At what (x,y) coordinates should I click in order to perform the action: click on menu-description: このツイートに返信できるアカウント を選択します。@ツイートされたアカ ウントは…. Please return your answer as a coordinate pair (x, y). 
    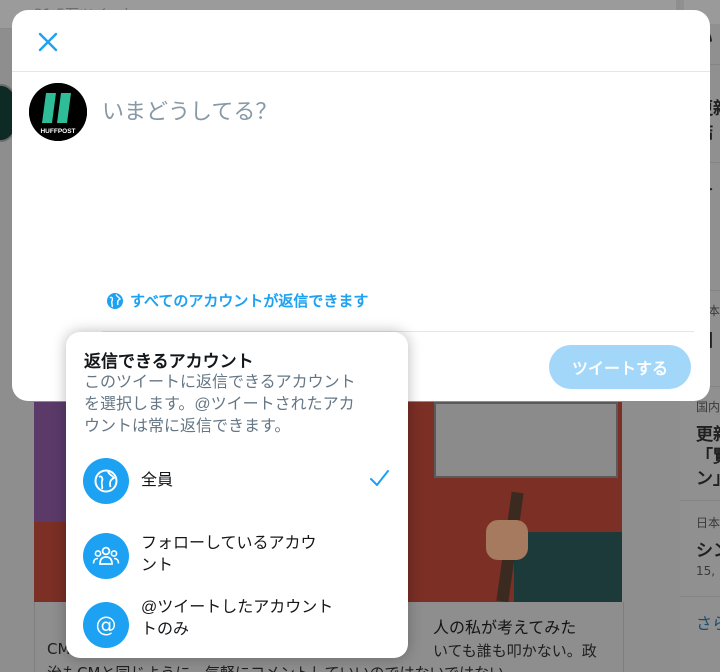
    Looking at the image, I should click on (234, 405).